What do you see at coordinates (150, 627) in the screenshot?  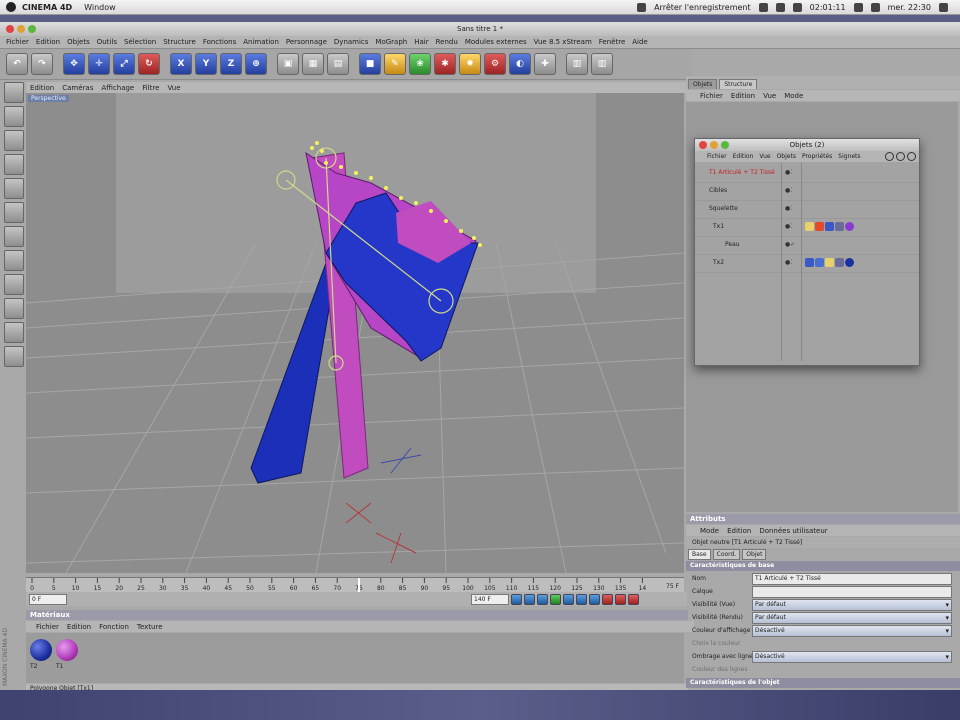 I see `materials-menu-texture: Texture` at bounding box center [150, 627].